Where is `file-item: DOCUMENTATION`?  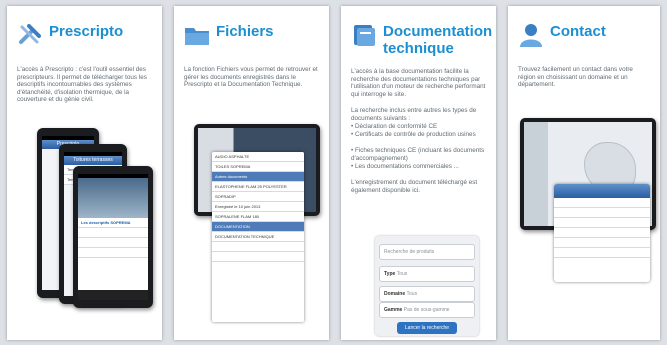
file-item: DOCUMENTATION is located at coordinates (258, 227).